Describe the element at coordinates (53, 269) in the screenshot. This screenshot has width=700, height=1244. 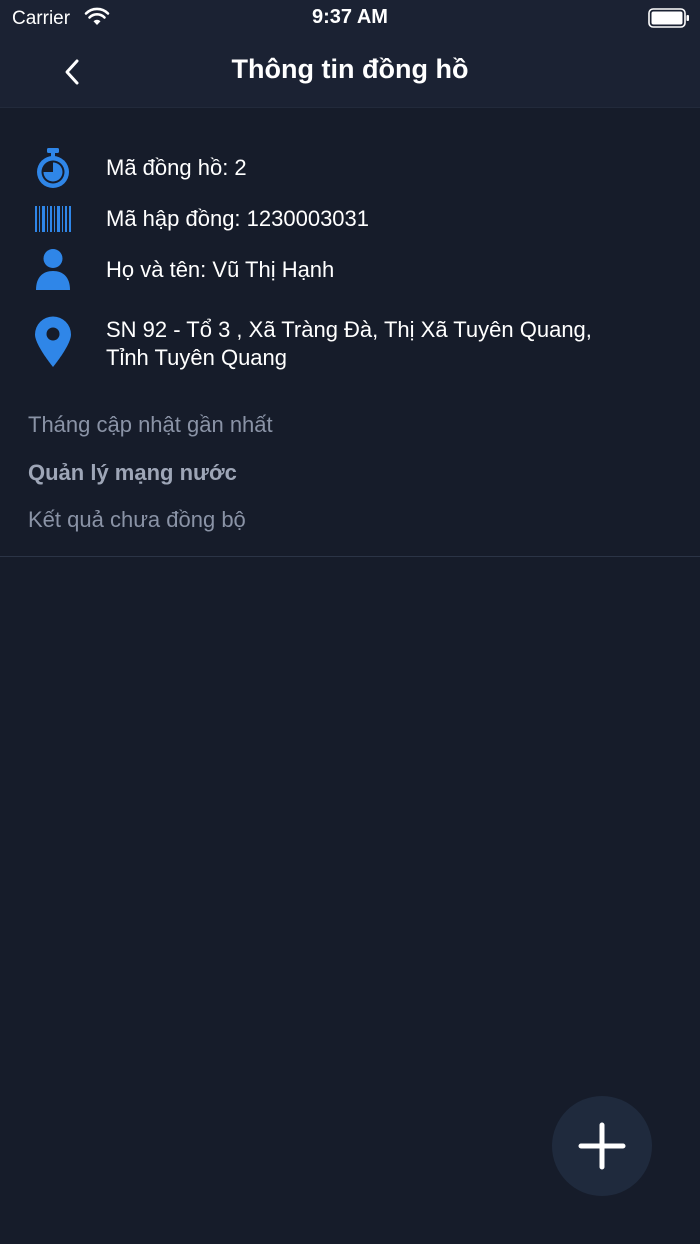
I see `person-icon` at that location.